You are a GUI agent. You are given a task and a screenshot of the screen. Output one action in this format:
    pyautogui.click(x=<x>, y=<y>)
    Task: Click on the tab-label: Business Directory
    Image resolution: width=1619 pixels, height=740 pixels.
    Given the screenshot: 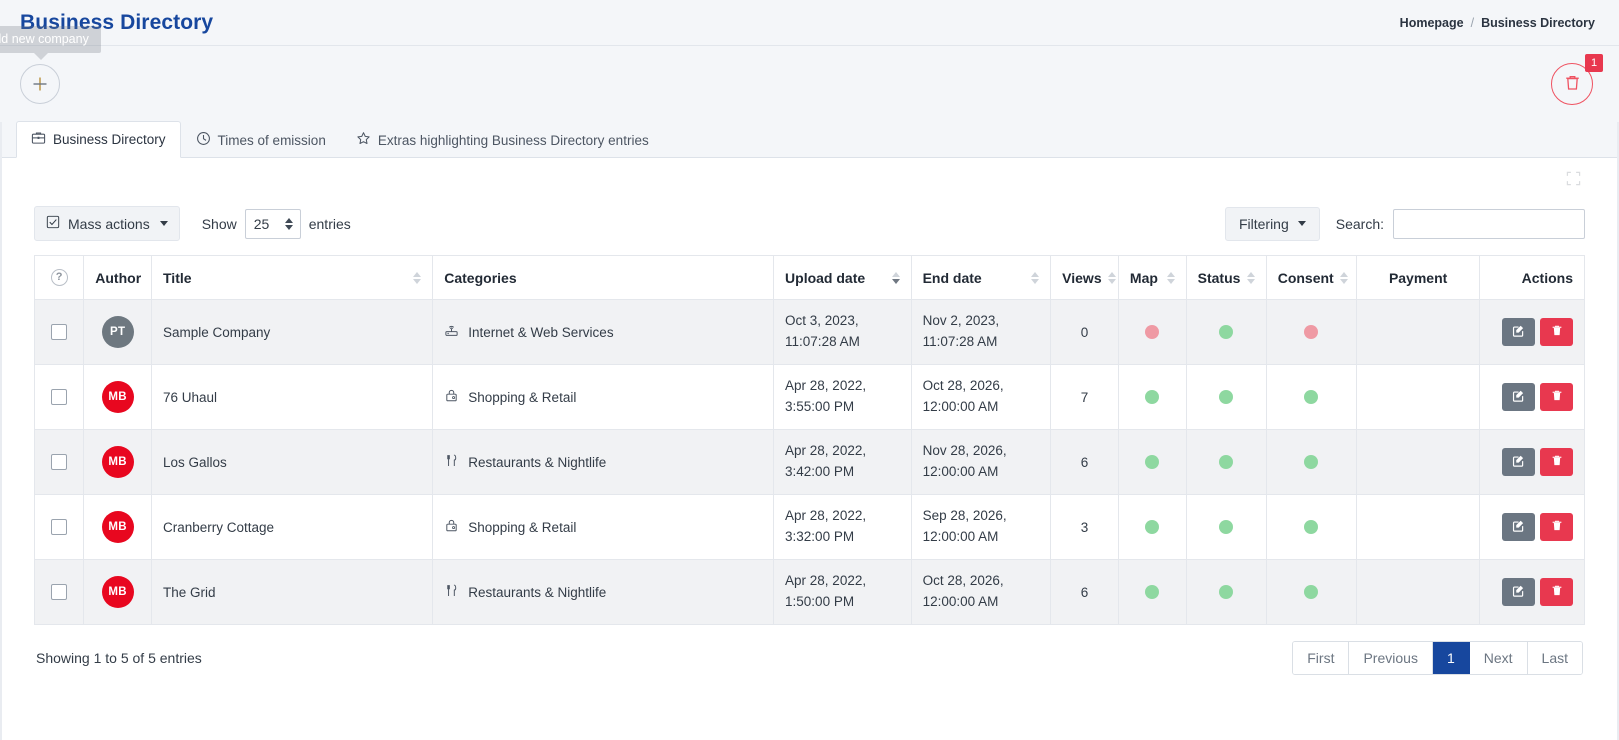 What is the action you would take?
    pyautogui.click(x=109, y=139)
    